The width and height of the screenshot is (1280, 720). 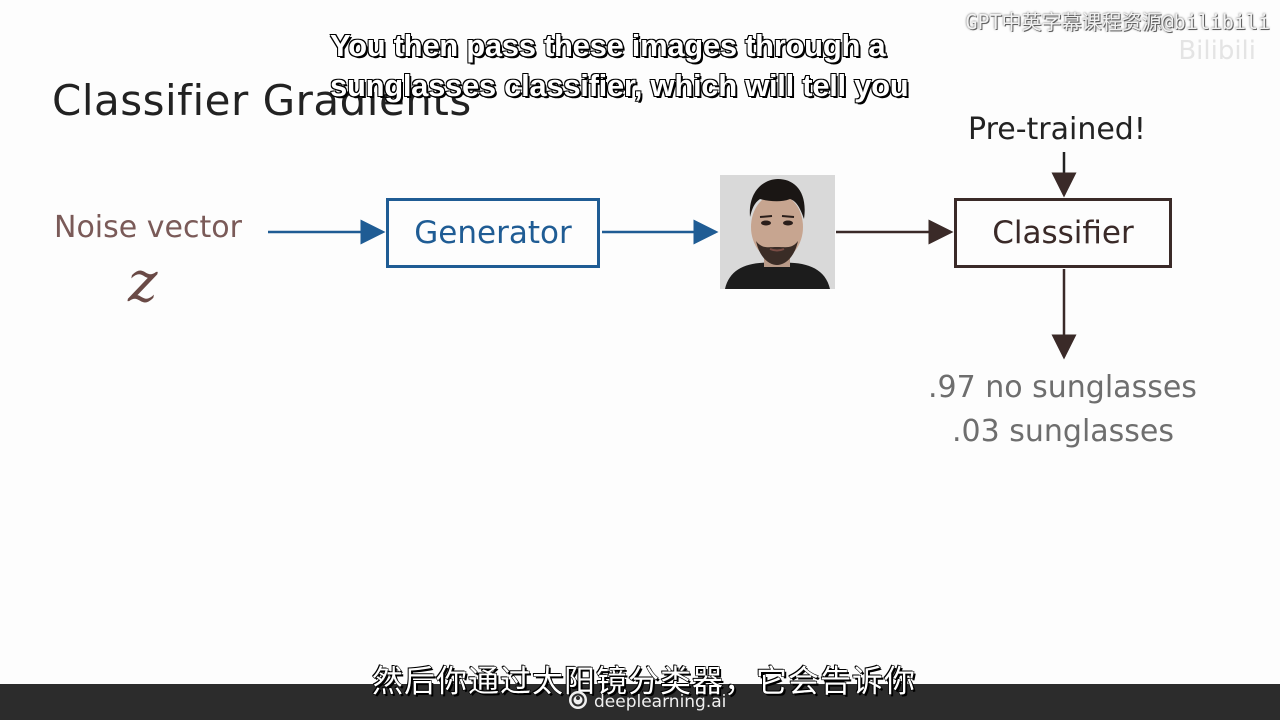 I want to click on classifier-box: Classifier, so click(x=1063, y=233).